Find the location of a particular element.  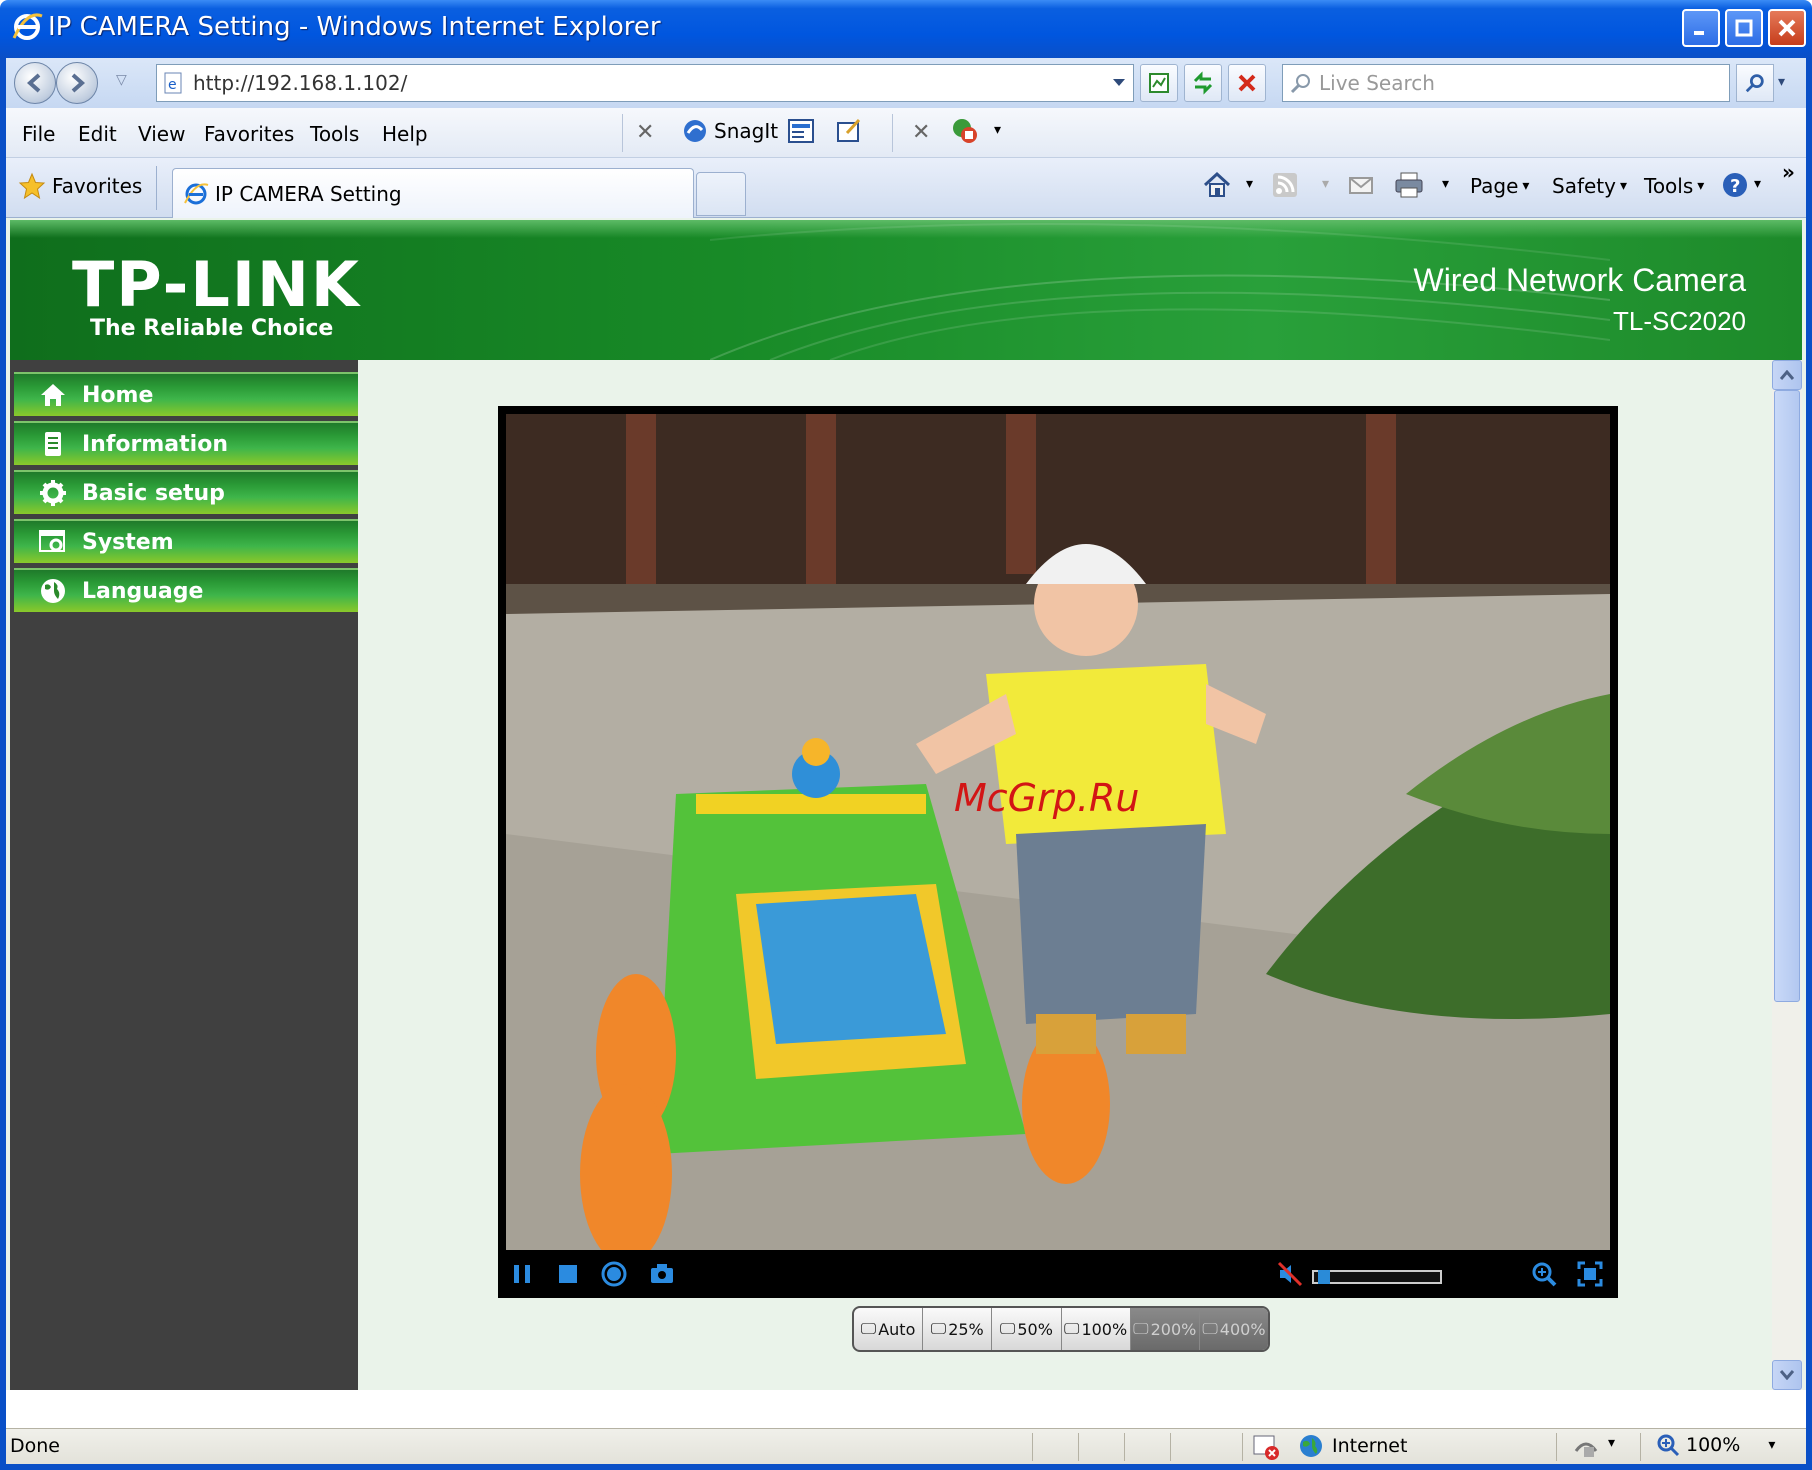

zoom-50-button: 🖵 50% is located at coordinates (1027, 1329).